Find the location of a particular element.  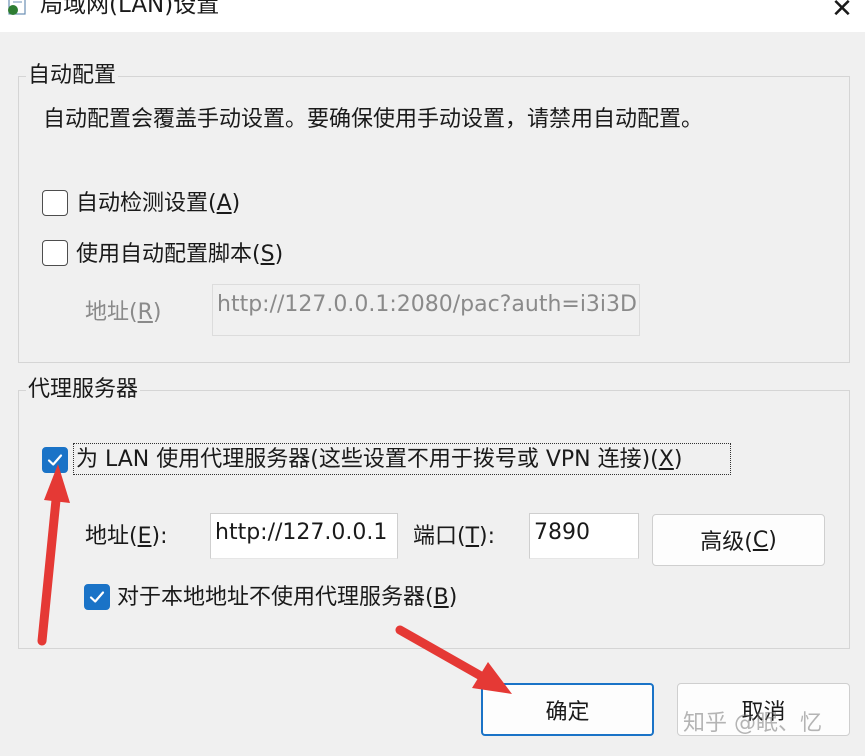

proxy-group-label: 代理服务器 is located at coordinates (83, 390).